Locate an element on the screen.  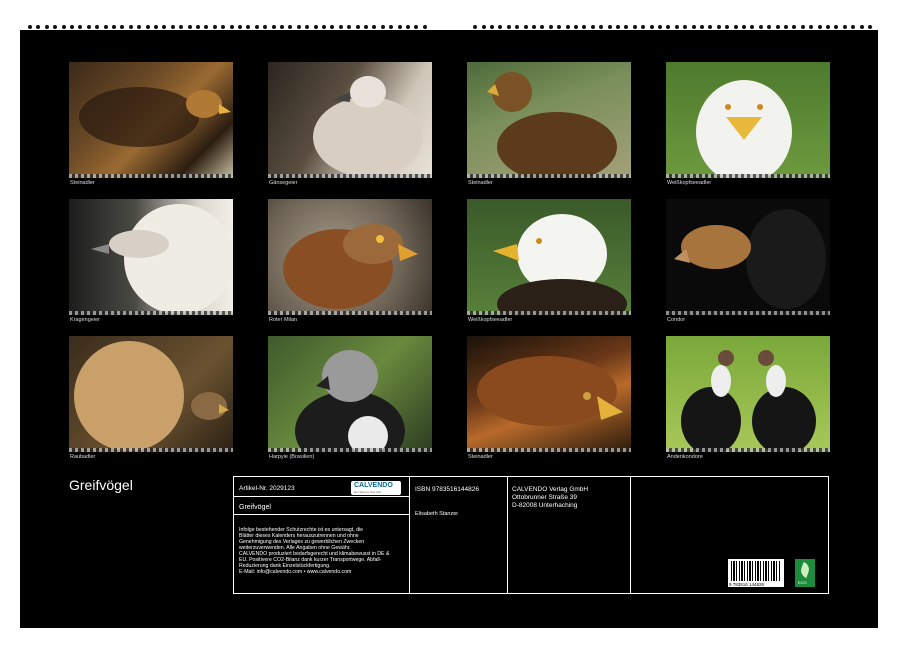
caption-3: Steinadler is located at coordinates (480, 183).